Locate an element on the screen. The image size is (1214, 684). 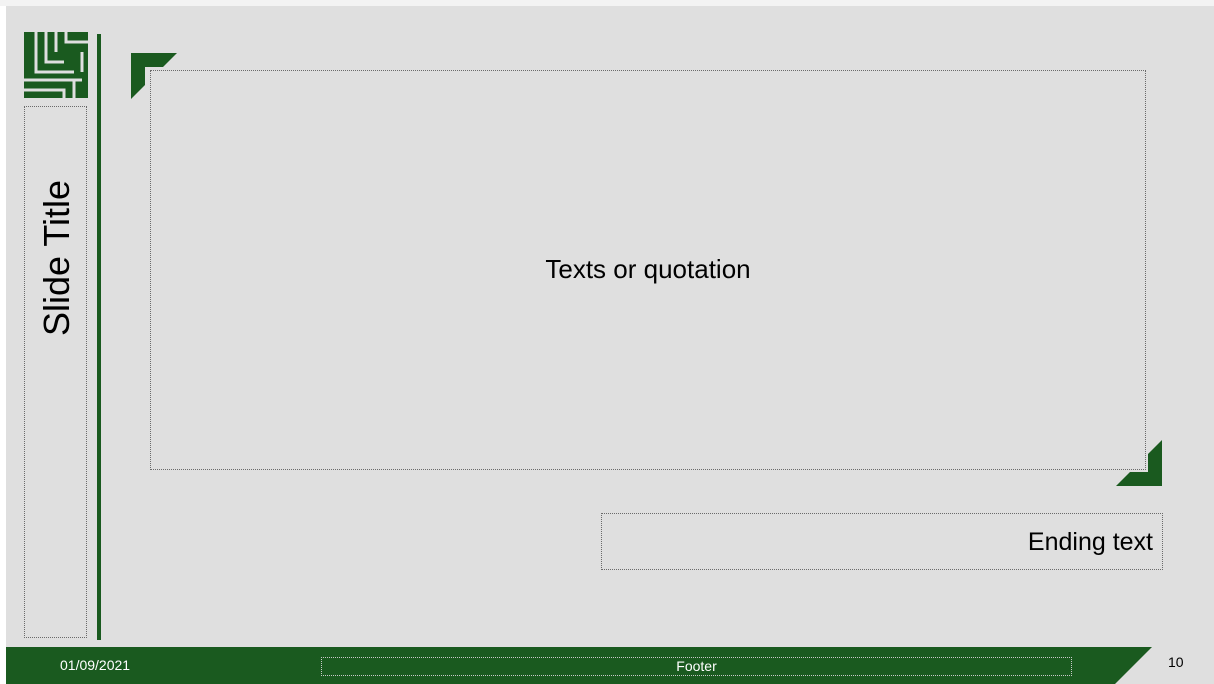
ending-text: Ending text is located at coordinates (877, 542).